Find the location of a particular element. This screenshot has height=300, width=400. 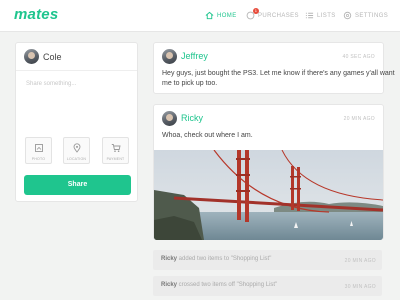

attach-photo-button: PHOTO is located at coordinates (38, 150).